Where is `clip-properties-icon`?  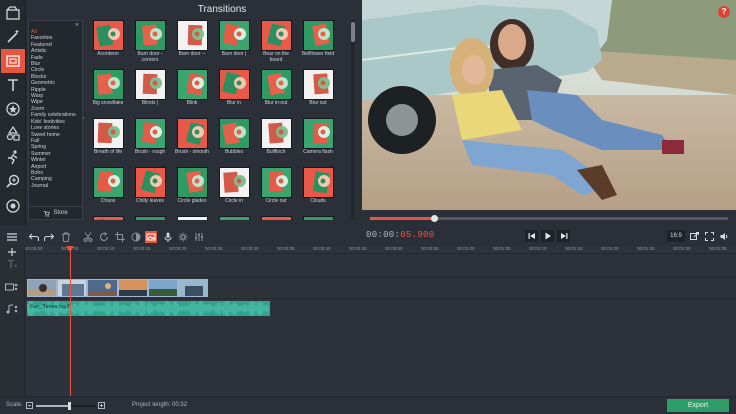
clip-properties-icon is located at coordinates (151, 237).